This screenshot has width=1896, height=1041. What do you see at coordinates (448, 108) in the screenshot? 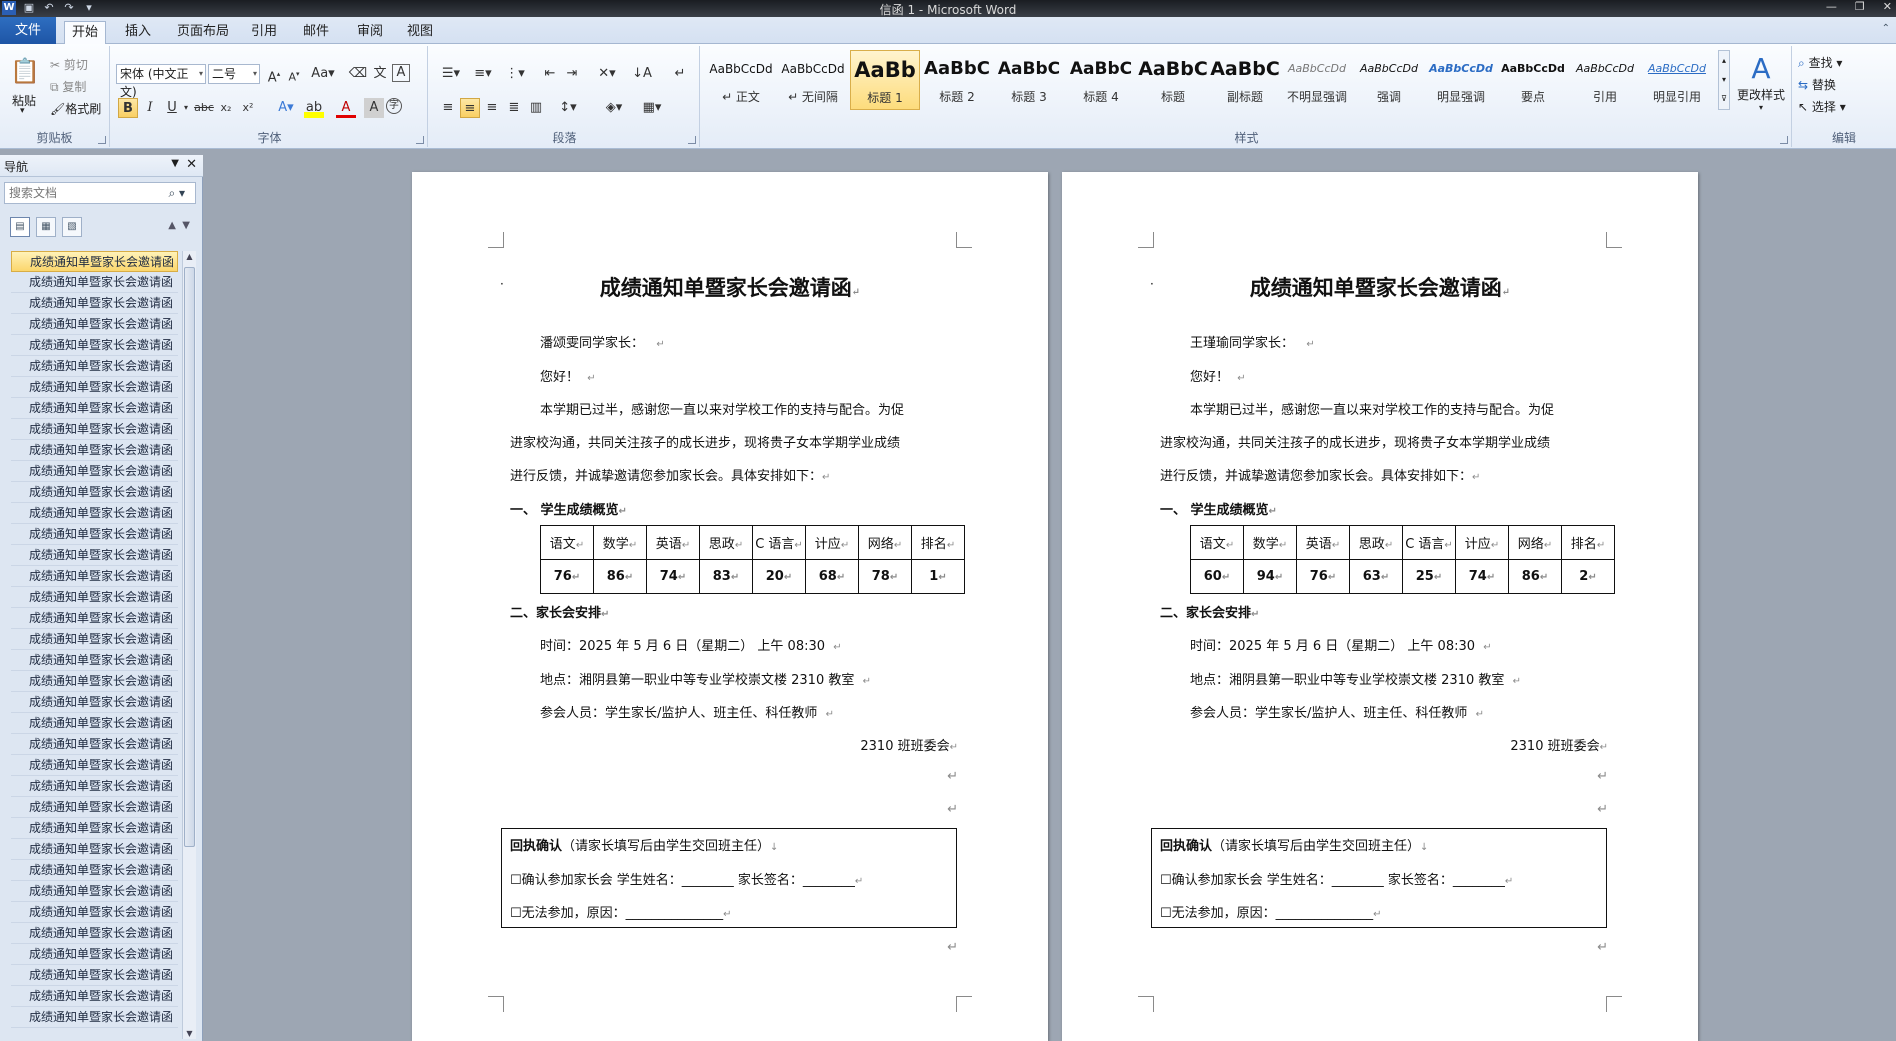
I see `align-left-icon: ≡` at bounding box center [448, 108].